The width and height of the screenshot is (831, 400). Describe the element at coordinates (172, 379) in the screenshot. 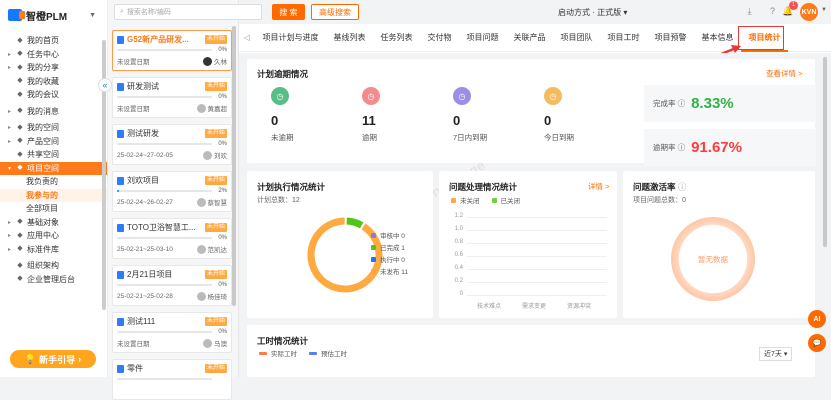

I see `project-card: 零件 未开始` at that location.